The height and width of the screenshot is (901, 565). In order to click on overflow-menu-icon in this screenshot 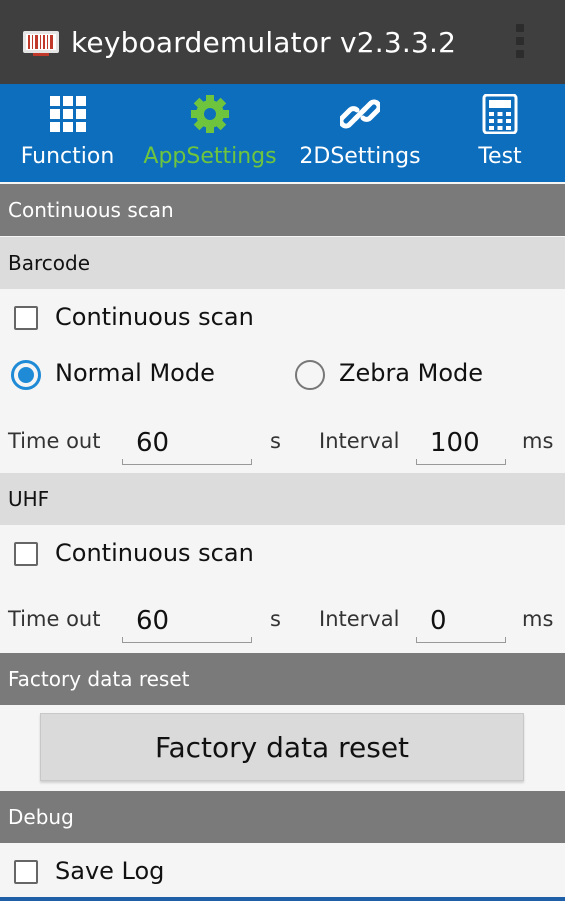, I will do `click(520, 41)`.